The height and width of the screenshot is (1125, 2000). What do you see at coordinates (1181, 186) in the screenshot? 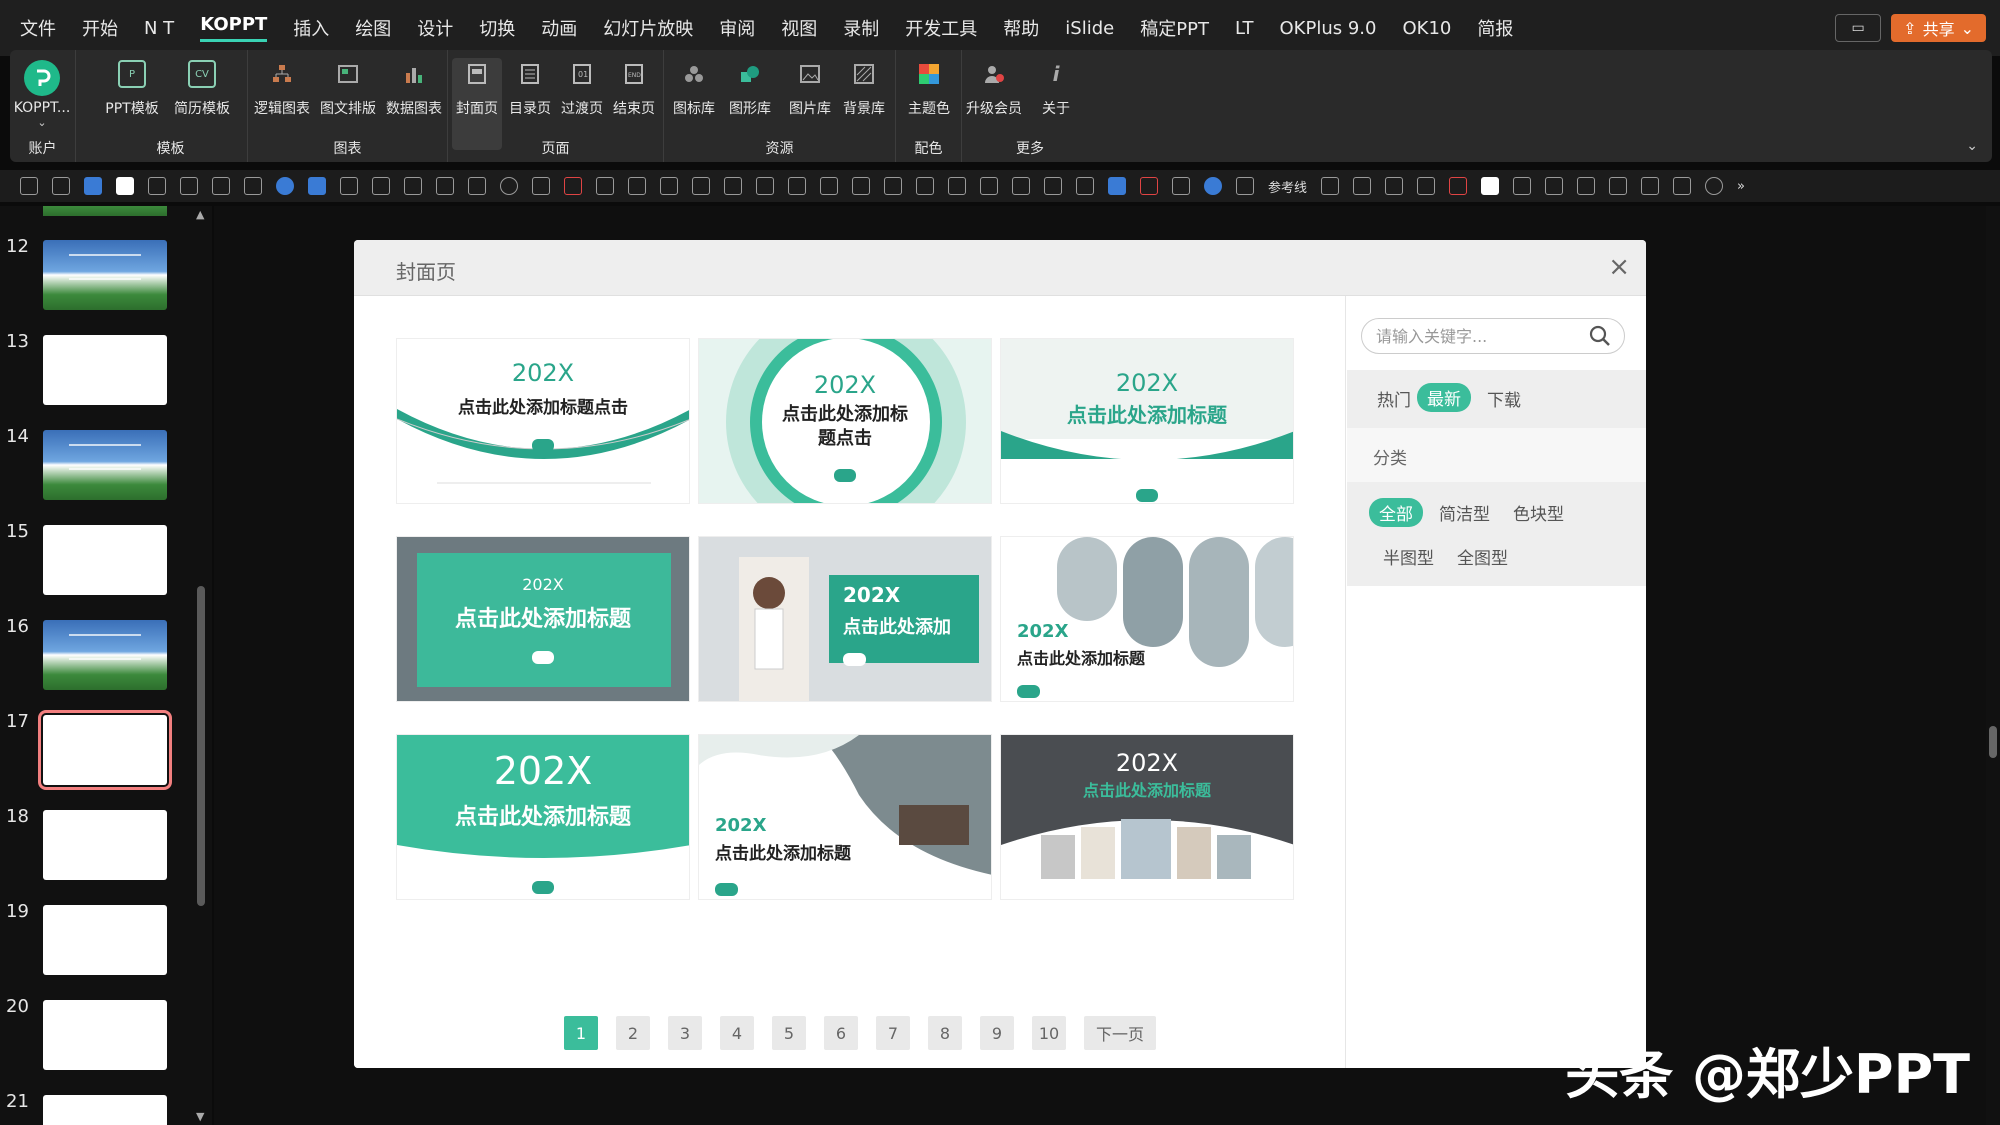
I see `pause-icon` at bounding box center [1181, 186].